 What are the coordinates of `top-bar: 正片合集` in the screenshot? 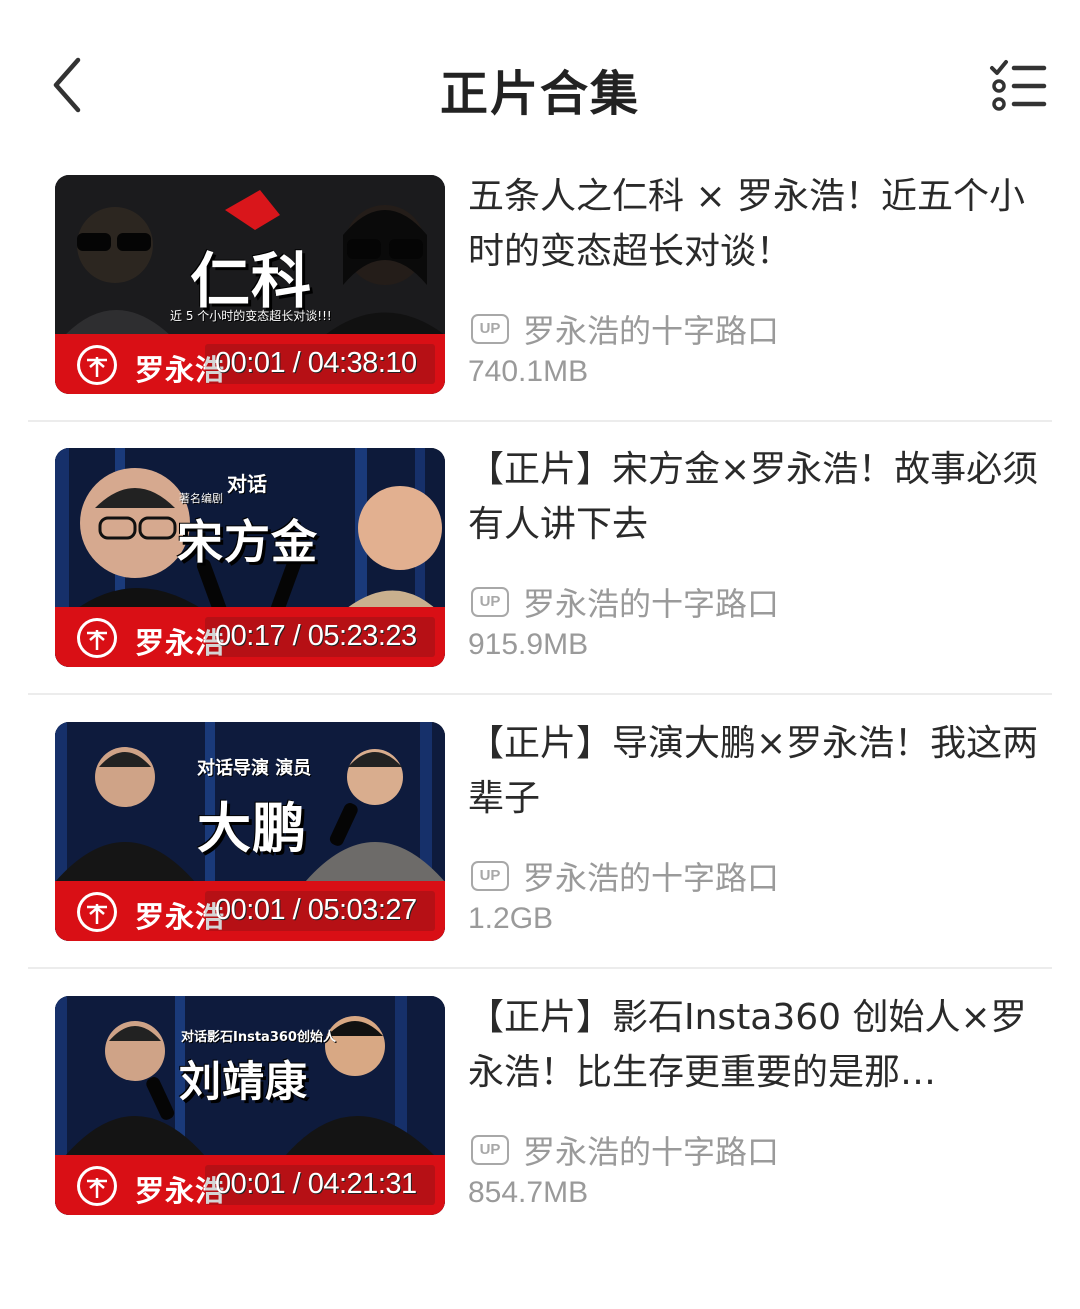 It's located at (540, 85).